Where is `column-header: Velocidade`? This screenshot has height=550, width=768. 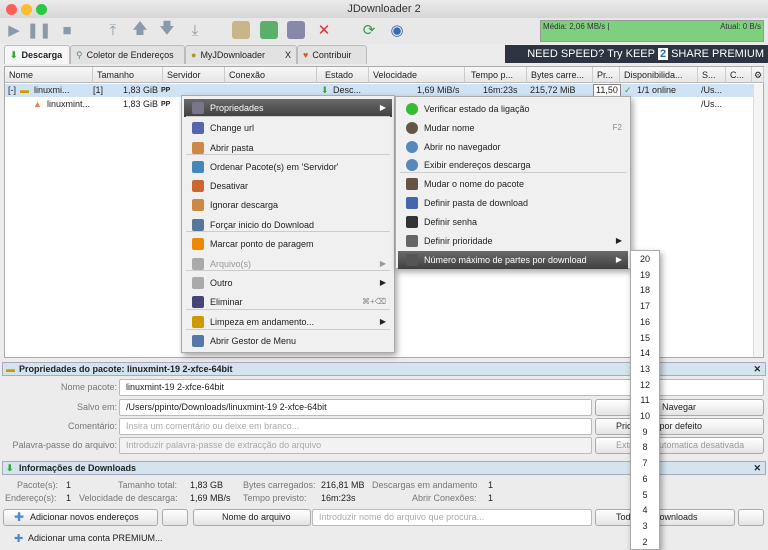 column-header: Velocidade is located at coordinates (417, 75).